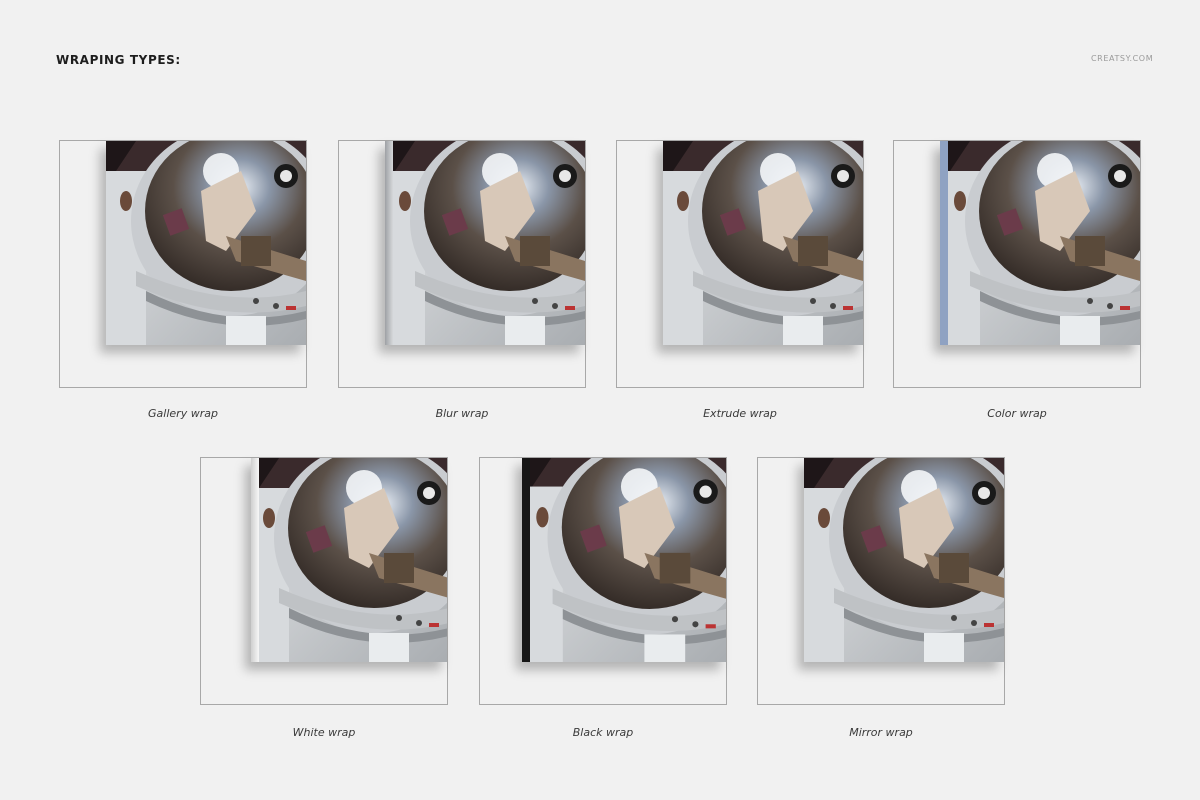 The image size is (1200, 800). I want to click on page-title: WRAPING TYPES:, so click(118, 60).